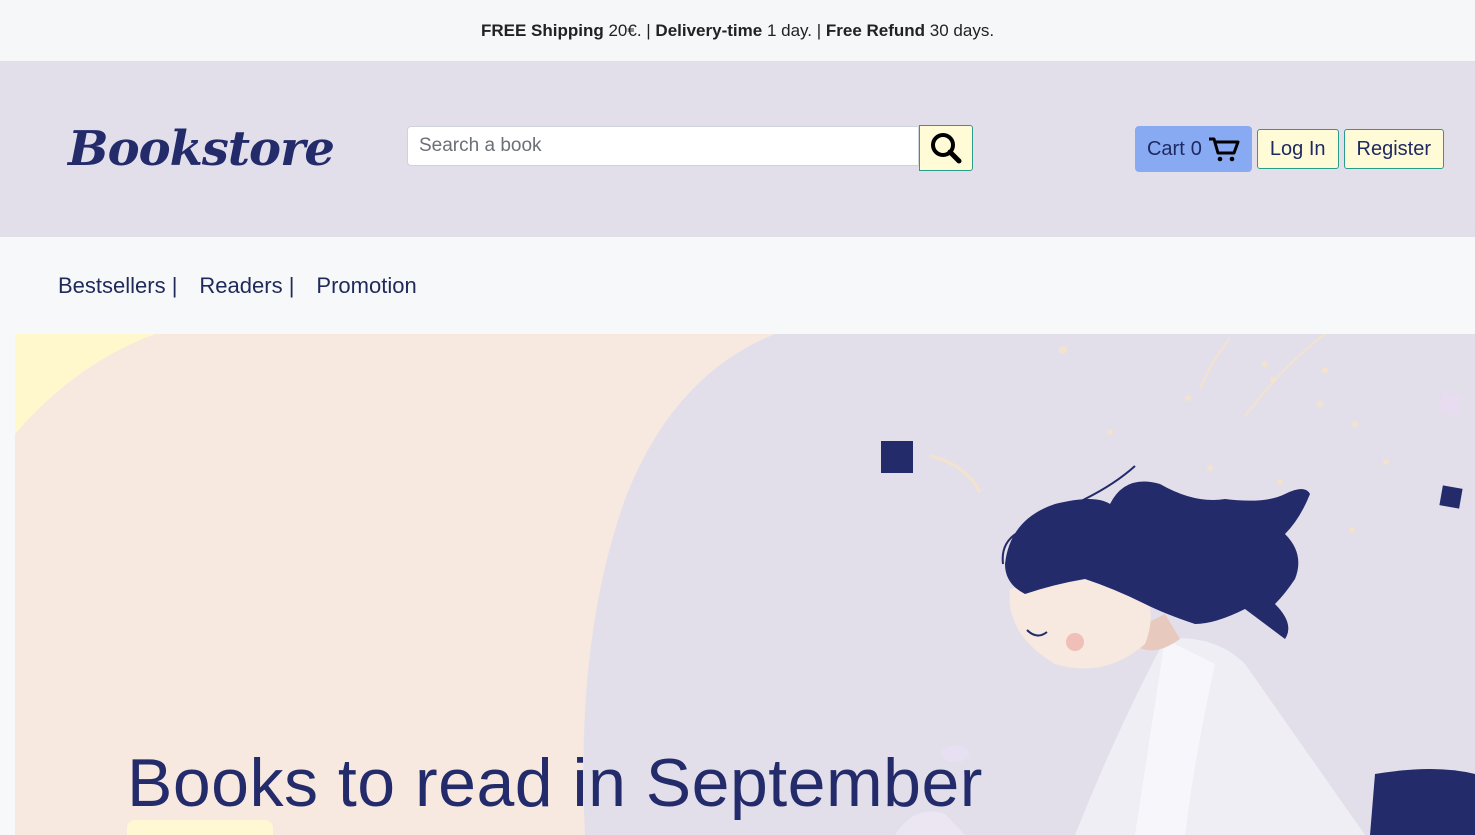 Image resolution: width=1475 pixels, height=835 pixels. Describe the element at coordinates (1224, 149) in the screenshot. I see `cart-icon` at that location.